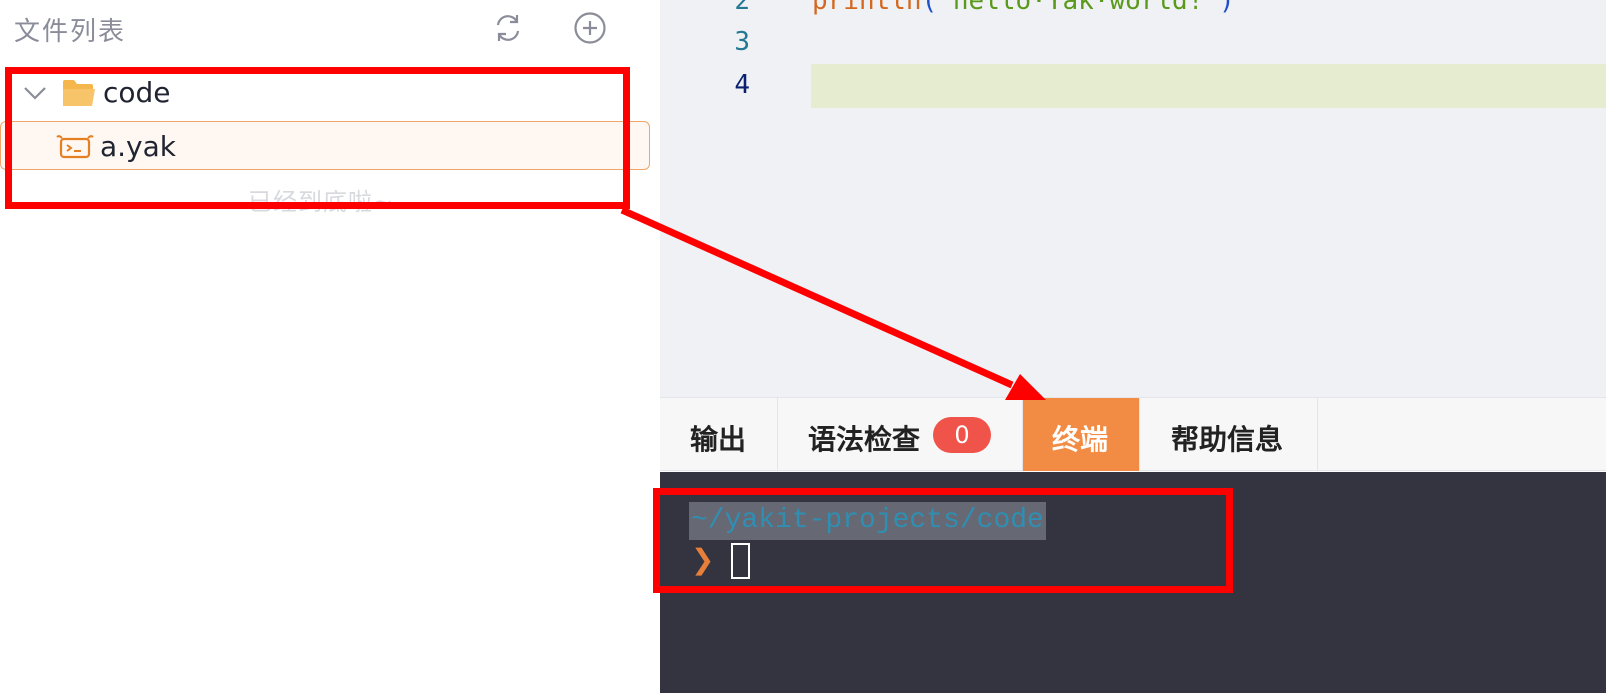 The width and height of the screenshot is (1606, 693). I want to click on tab-output: 输出, so click(719, 434).